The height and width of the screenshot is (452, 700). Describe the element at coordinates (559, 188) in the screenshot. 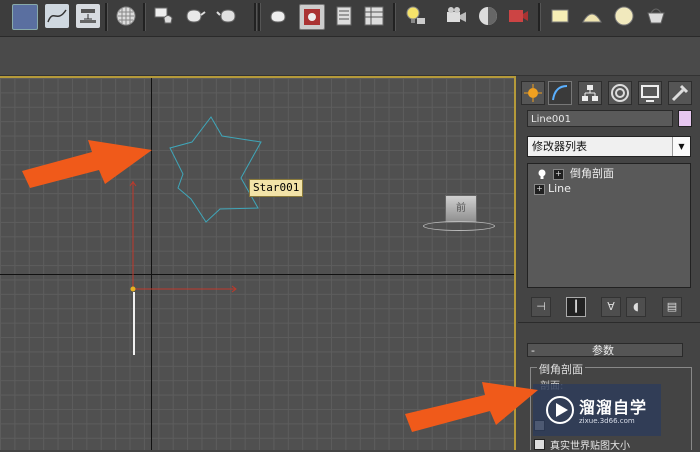

I see `stack-item-label: Line` at that location.